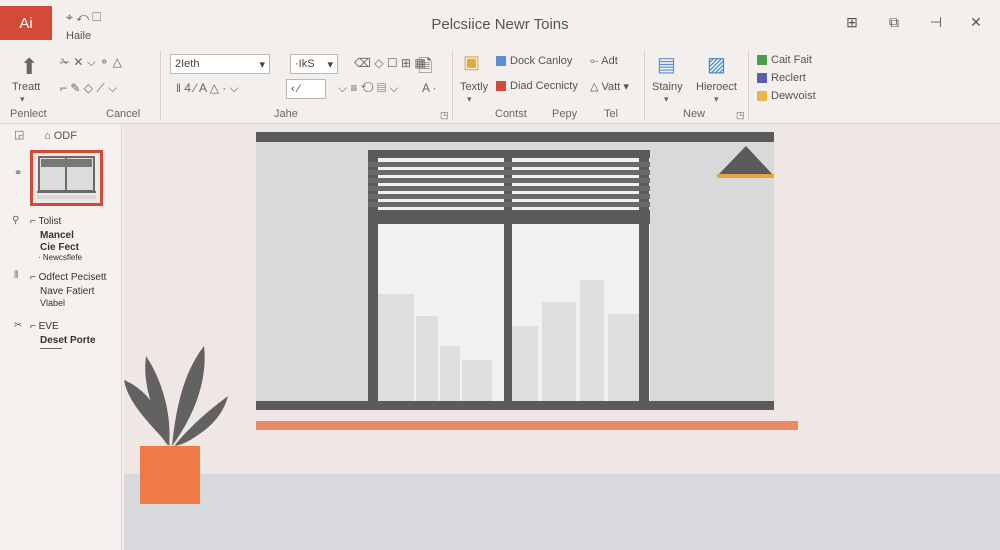 The width and height of the screenshot is (1000, 550). I want to click on restore-icon: ⊣, so click(936, 22).